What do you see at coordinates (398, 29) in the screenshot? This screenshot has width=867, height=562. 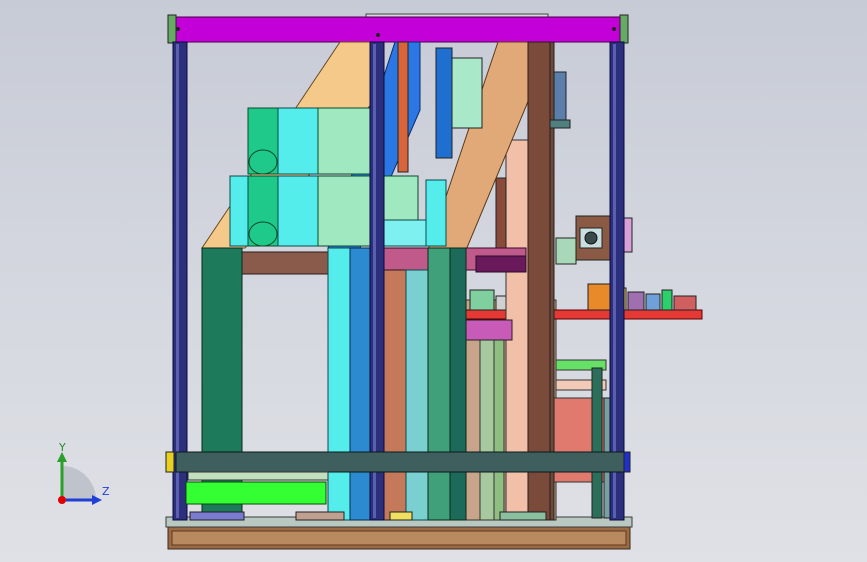 I see `top-beam` at bounding box center [398, 29].